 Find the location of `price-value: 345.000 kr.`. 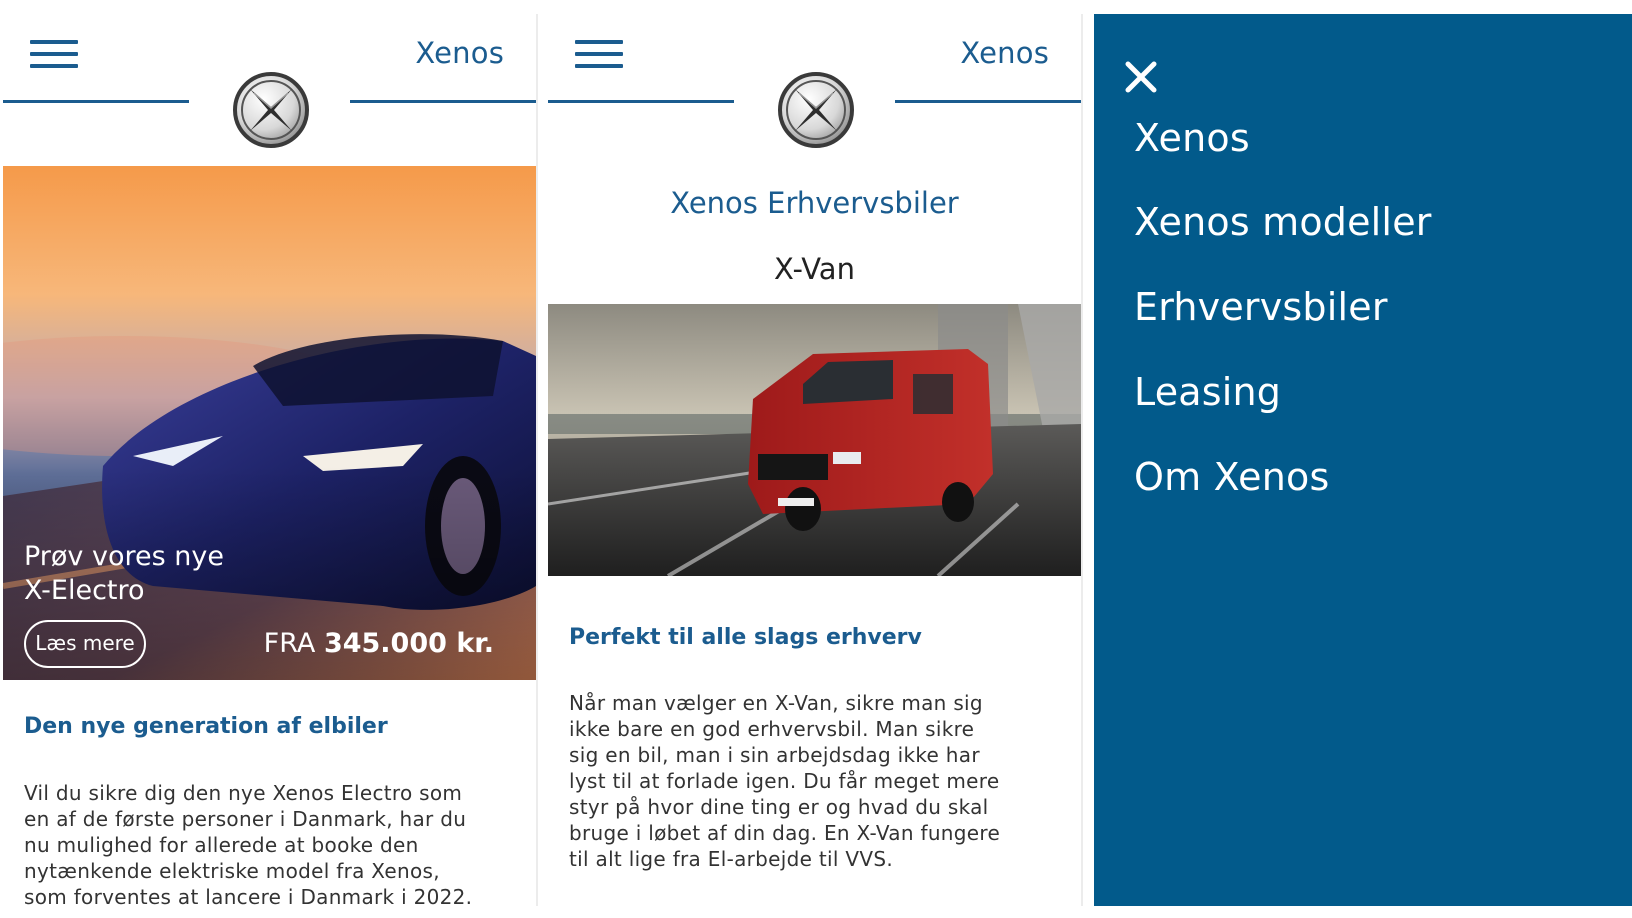

price-value: 345.000 kr. is located at coordinates (408, 643).